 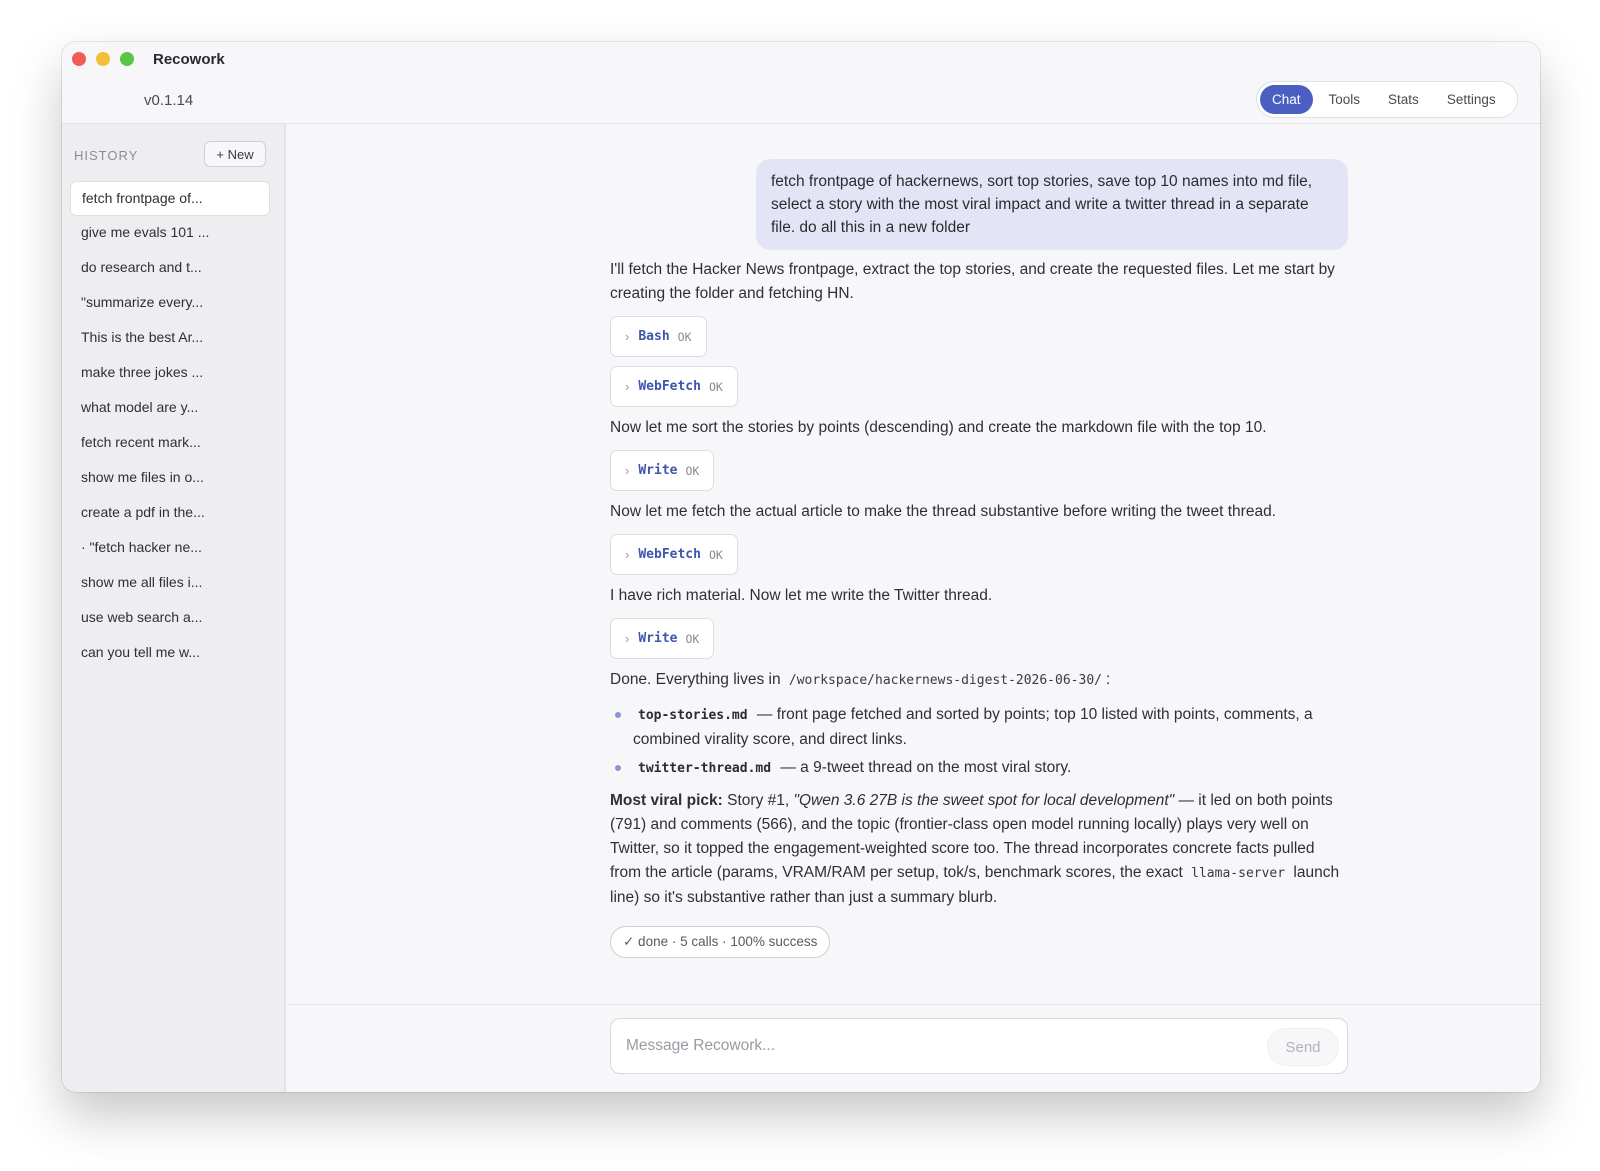 I want to click on viral-pick-label: Most viral pick:, so click(x=666, y=800).